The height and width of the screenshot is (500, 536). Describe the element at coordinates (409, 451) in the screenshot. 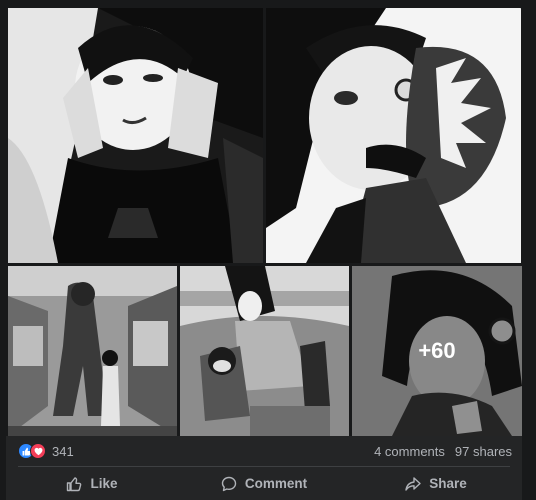

I see `comments-count: 4 comments` at that location.